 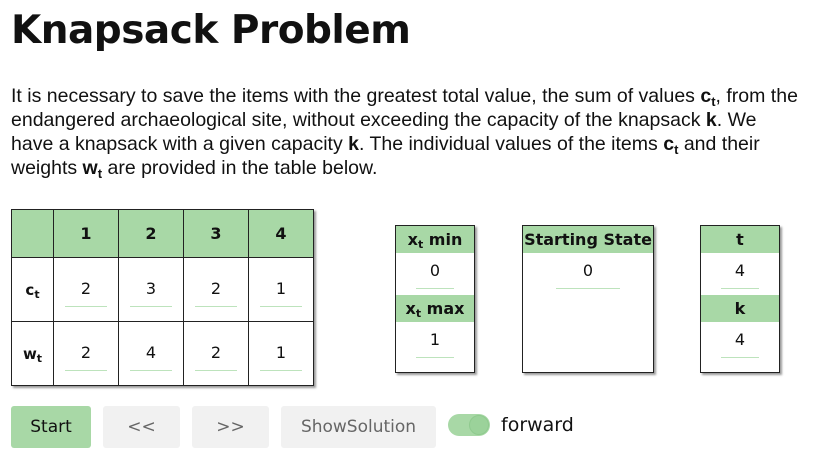 What do you see at coordinates (435, 239) in the screenshot?
I see `xmin-header: xt min` at bounding box center [435, 239].